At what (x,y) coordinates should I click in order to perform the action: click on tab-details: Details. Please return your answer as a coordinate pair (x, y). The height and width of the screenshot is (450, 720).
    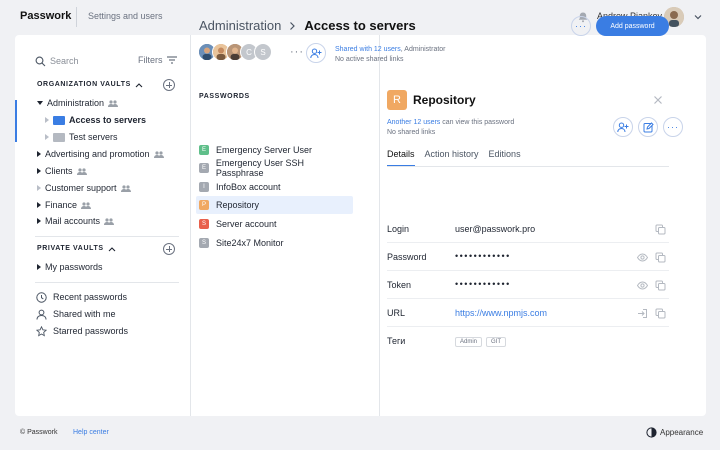
    Looking at the image, I should click on (401, 158).